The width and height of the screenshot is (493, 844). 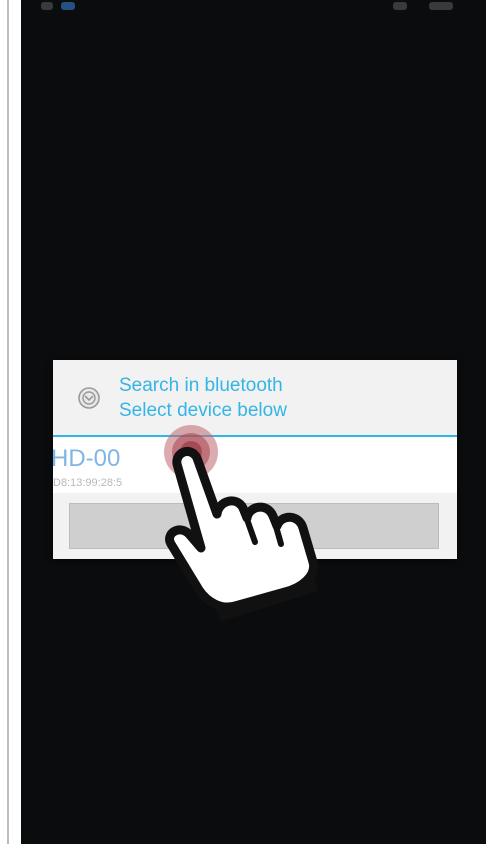 What do you see at coordinates (246, 530) in the screenshot?
I see `pointing-hand-icon` at bounding box center [246, 530].